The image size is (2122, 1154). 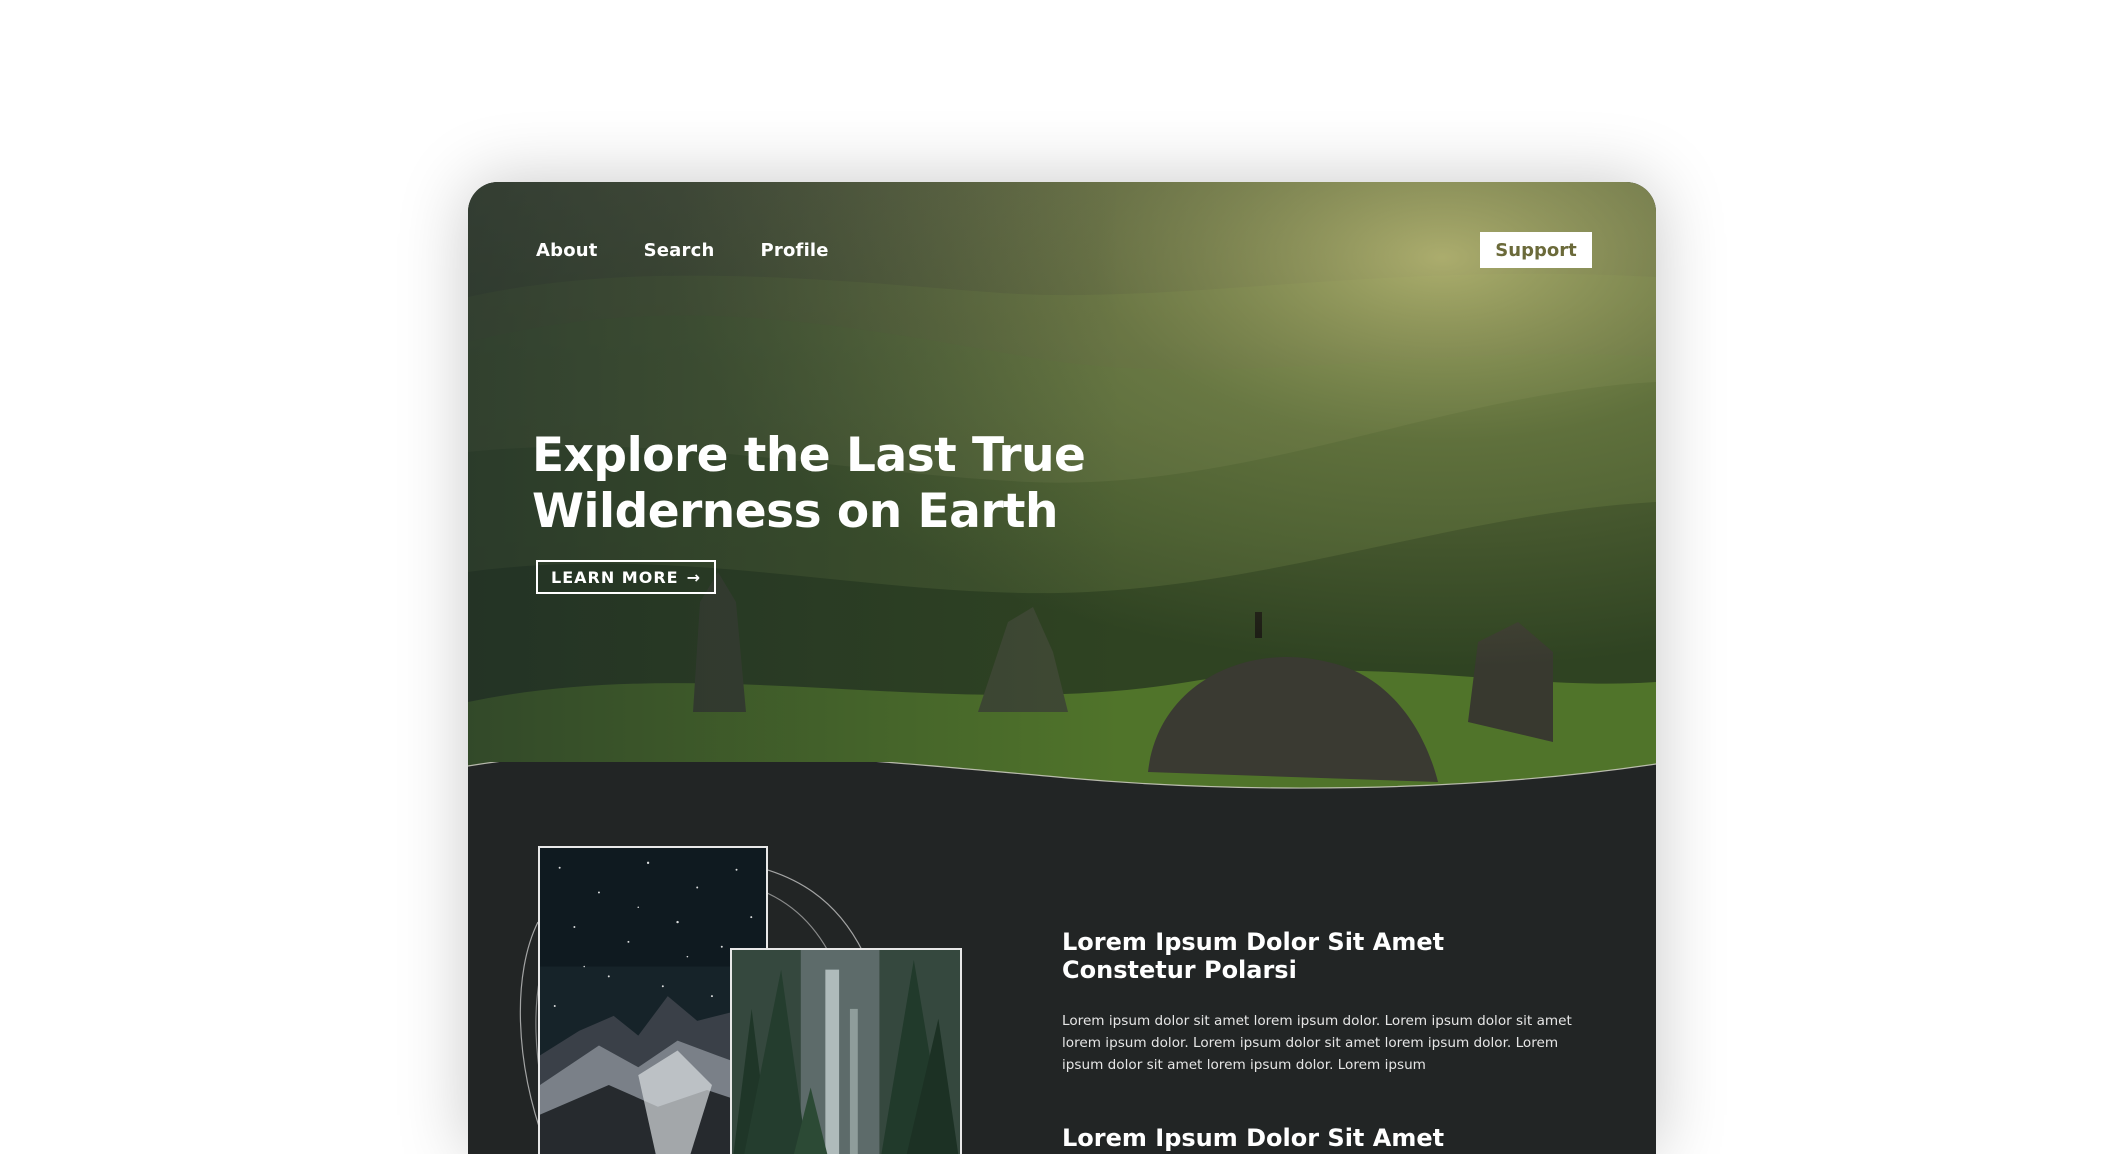 I want to click on feature-title-secondary: Lorem Ipsum Dolor Sit Amet, so click(x=1253, y=1138).